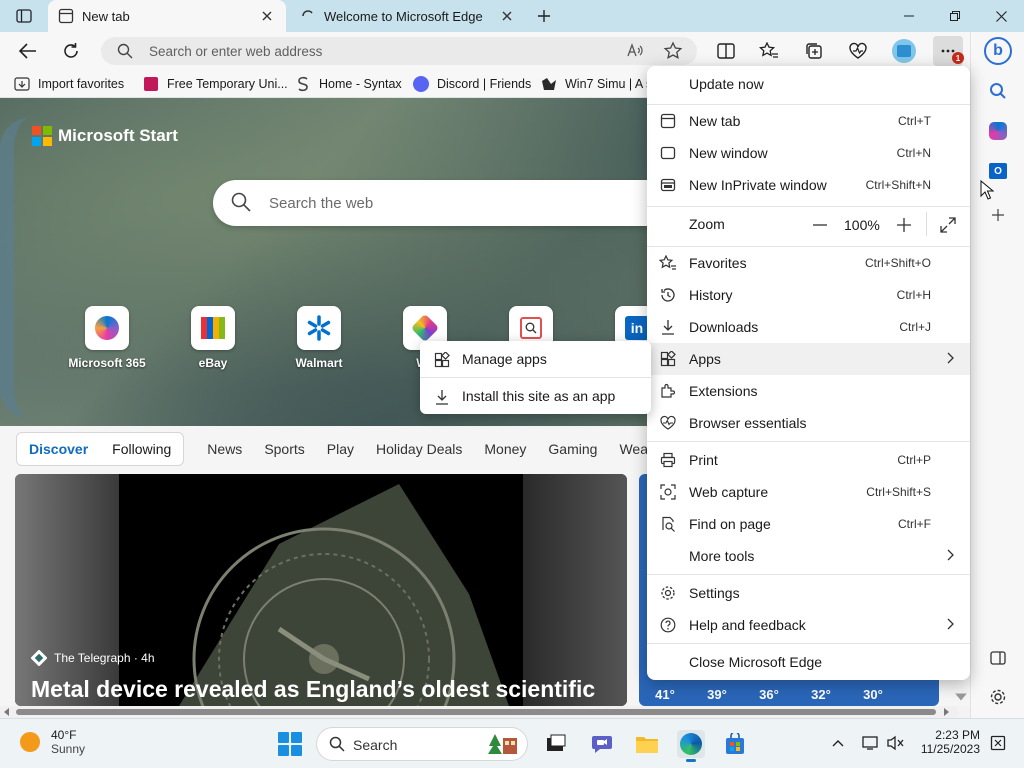 The image size is (1024, 768). I want to click on menu-new-window: New window Ctrl+N, so click(808, 153).